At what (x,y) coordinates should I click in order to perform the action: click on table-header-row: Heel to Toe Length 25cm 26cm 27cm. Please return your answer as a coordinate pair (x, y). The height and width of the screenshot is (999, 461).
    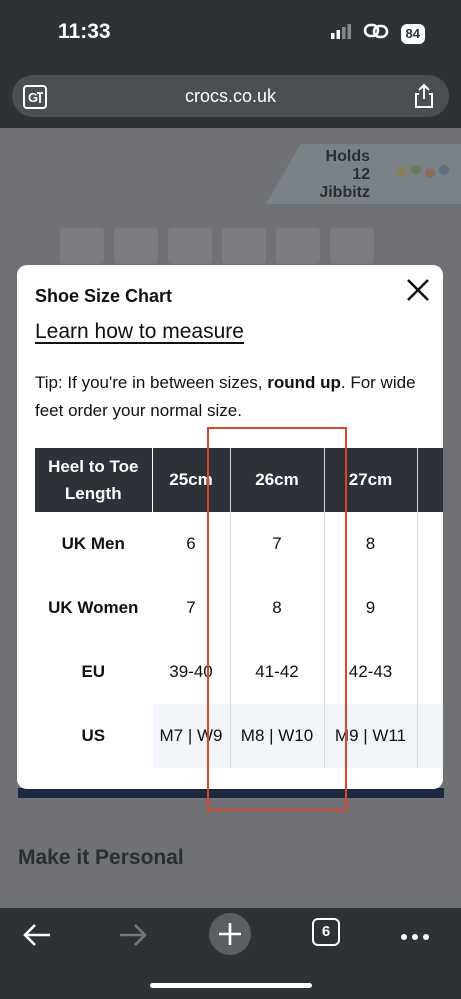
    Looking at the image, I should click on (239, 480).